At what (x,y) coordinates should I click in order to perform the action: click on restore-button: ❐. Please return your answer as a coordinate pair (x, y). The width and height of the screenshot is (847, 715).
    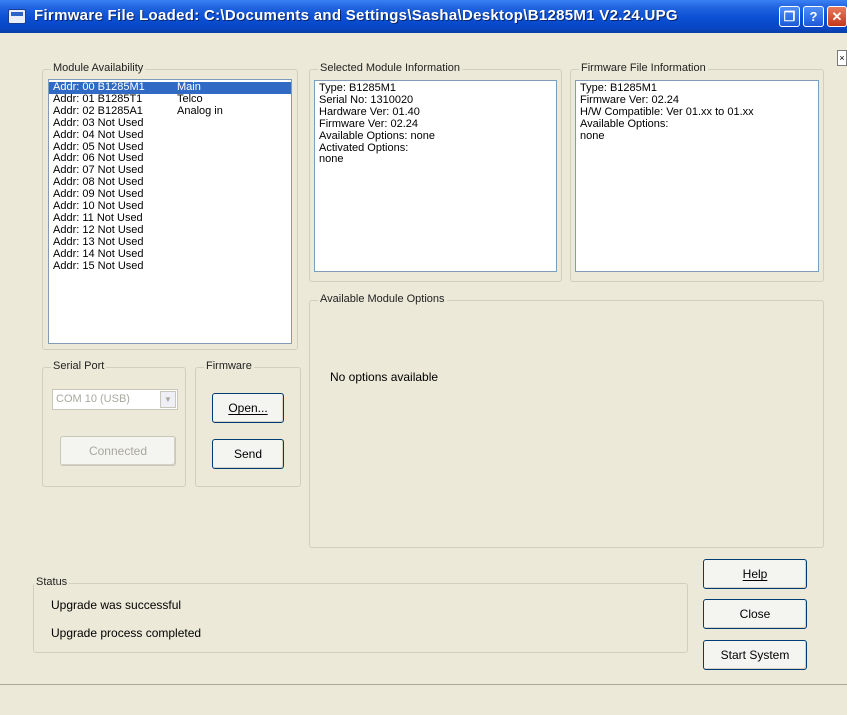
    Looking at the image, I should click on (789, 16).